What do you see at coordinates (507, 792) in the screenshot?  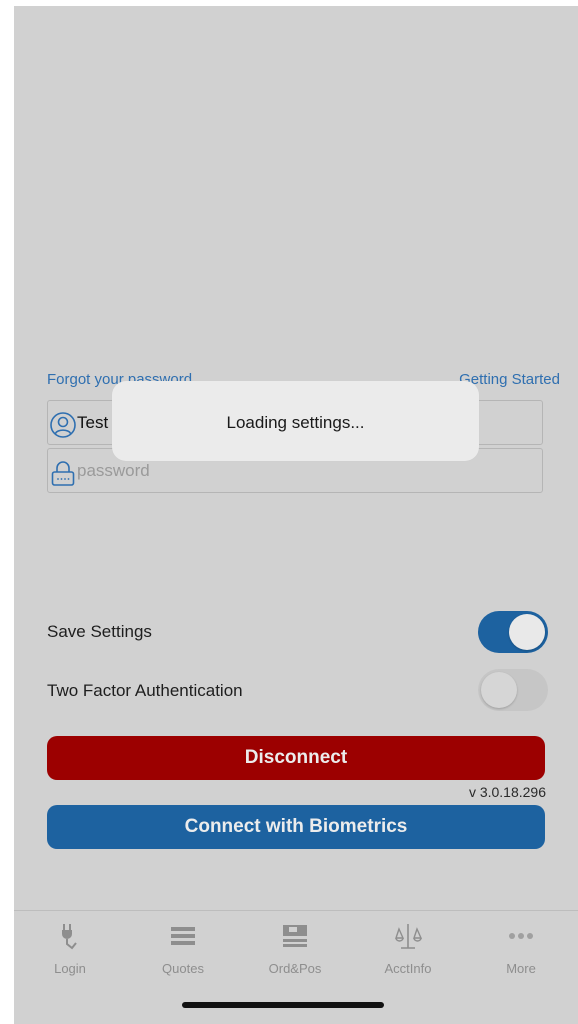 I see `version-label: v 3.0.18.296` at bounding box center [507, 792].